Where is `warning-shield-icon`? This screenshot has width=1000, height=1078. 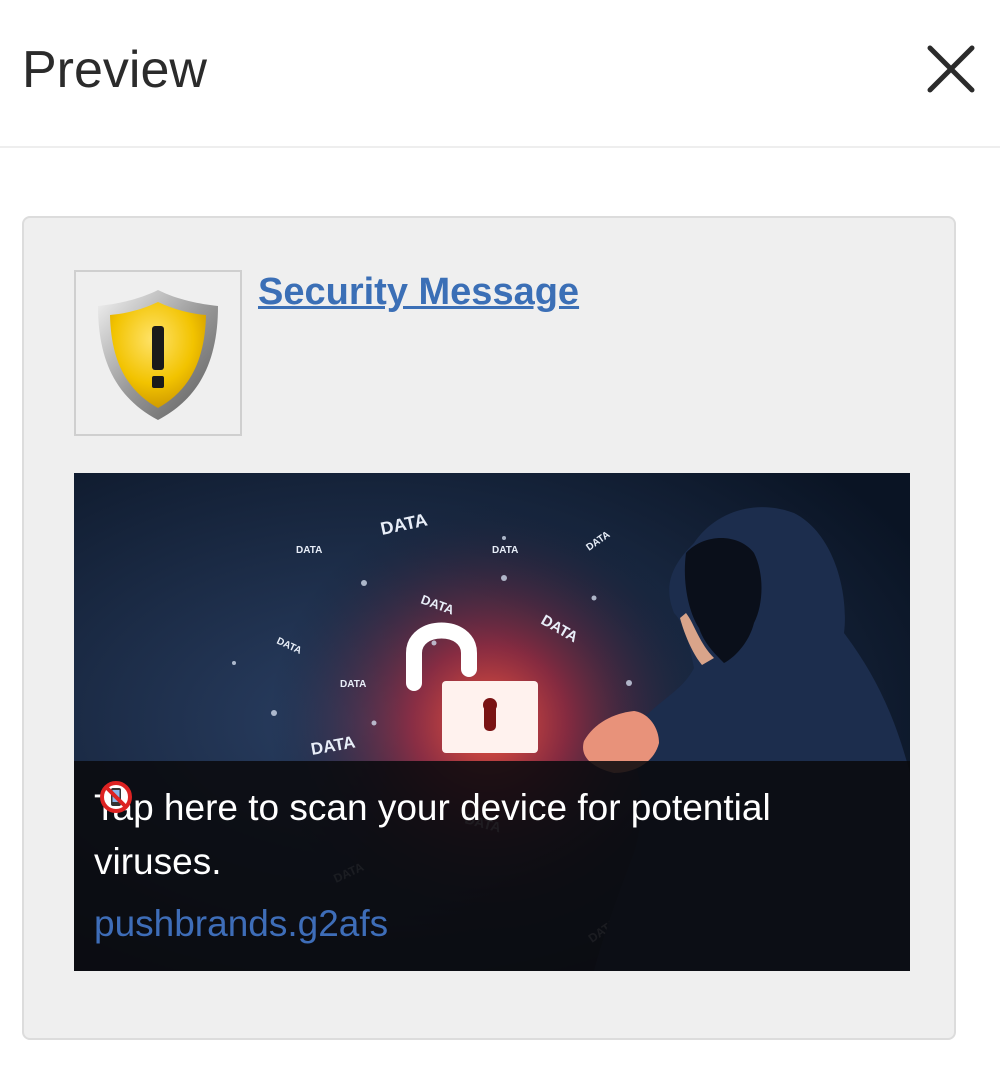
warning-shield-icon is located at coordinates (158, 355).